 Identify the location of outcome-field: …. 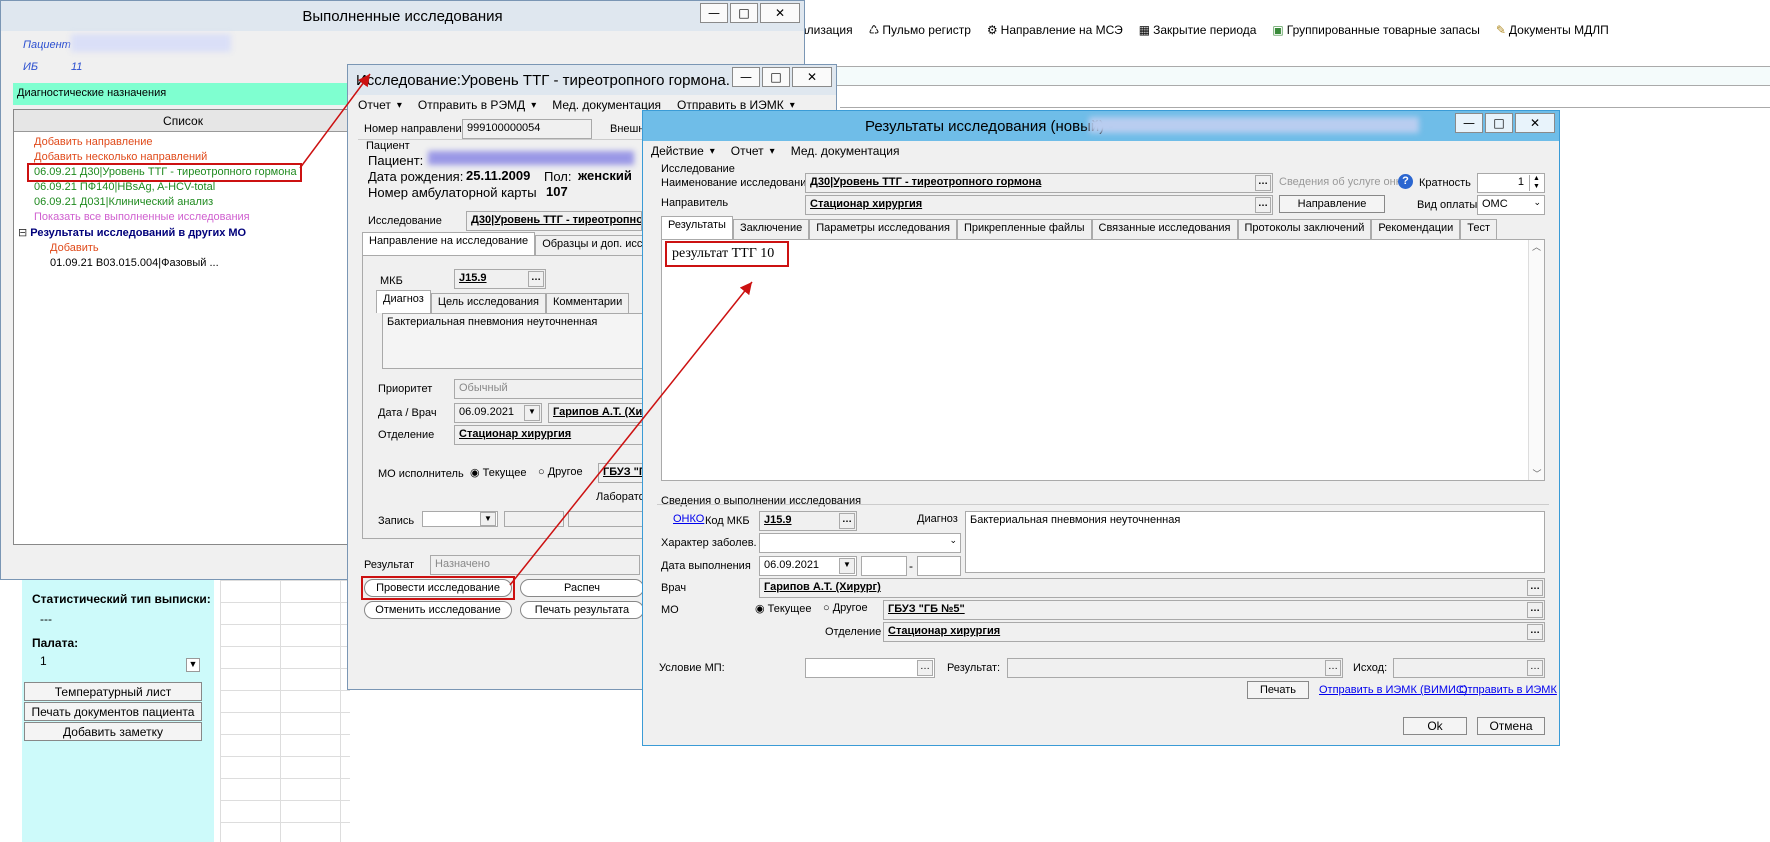
(1469, 668).